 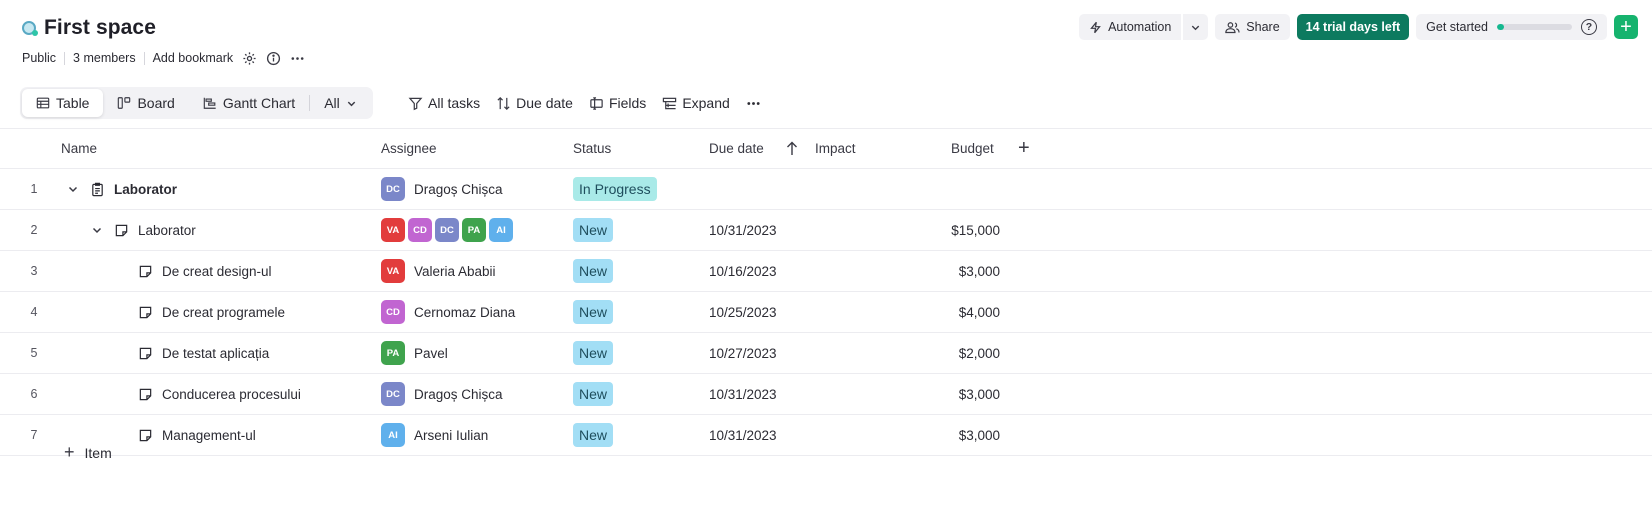 I want to click on get-started-label: Get started, so click(x=1457, y=27).